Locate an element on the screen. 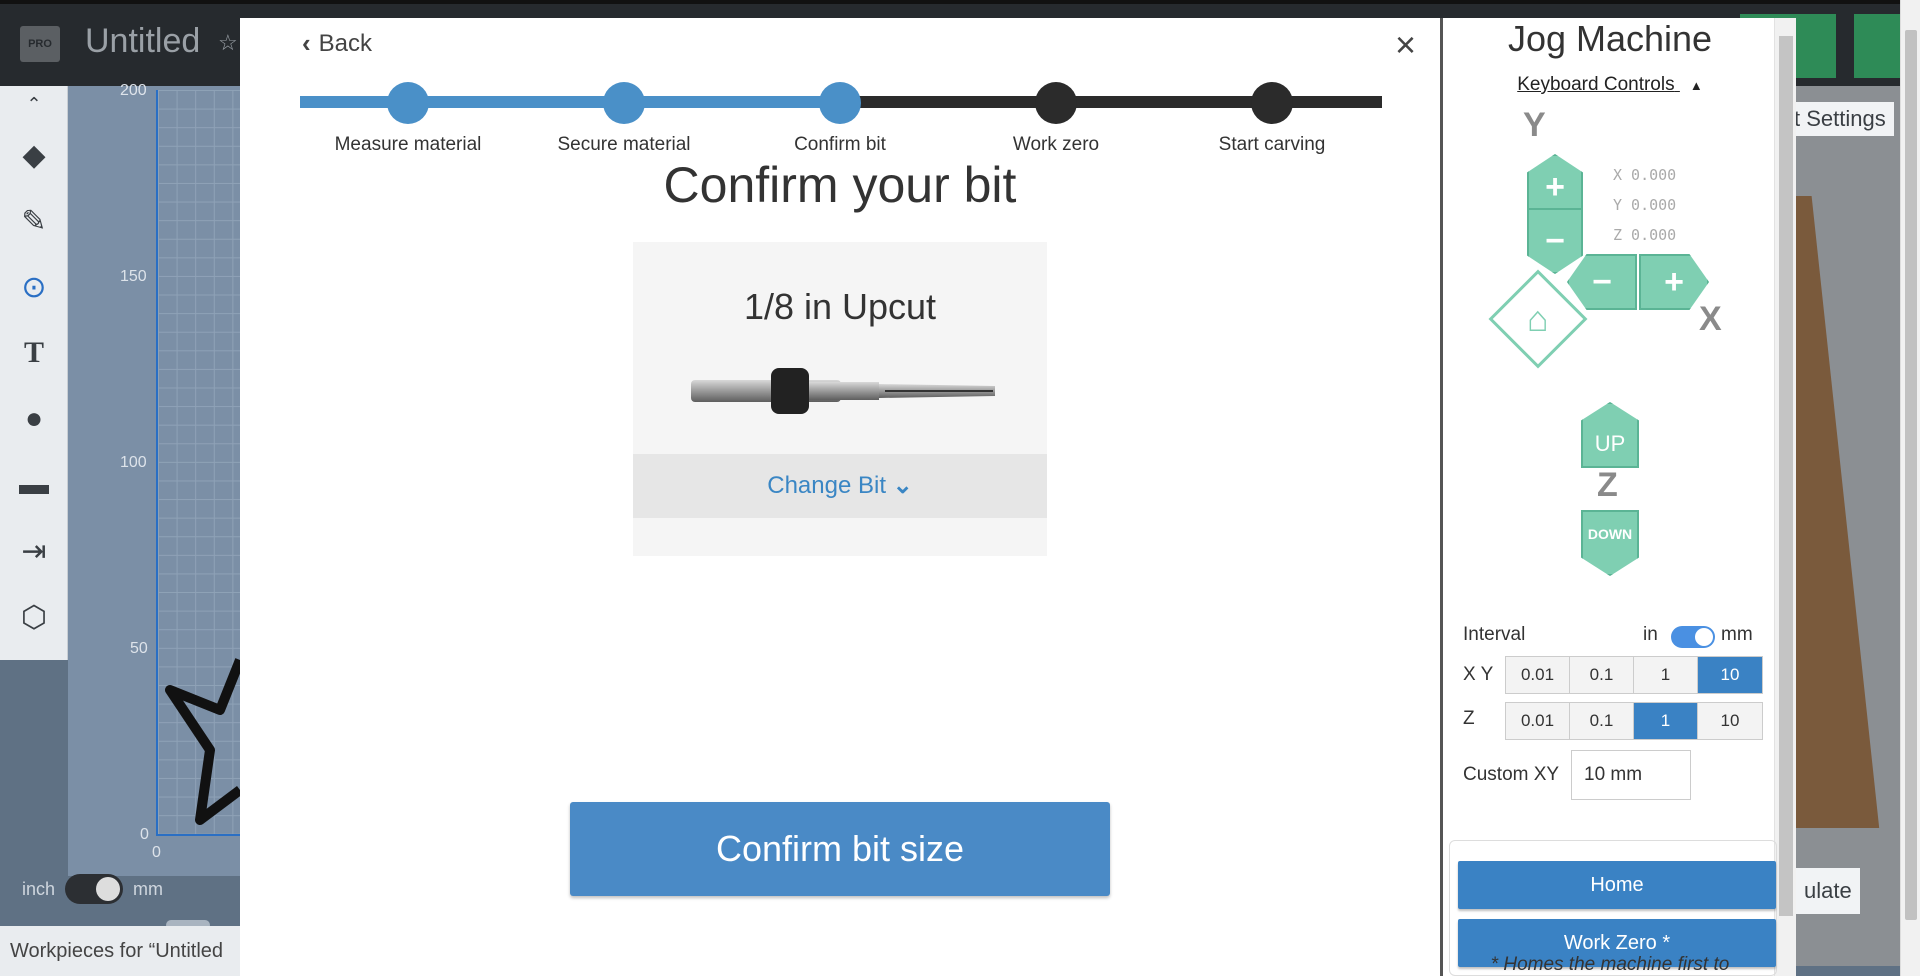  x-axis-label: X is located at coordinates (1710, 319).